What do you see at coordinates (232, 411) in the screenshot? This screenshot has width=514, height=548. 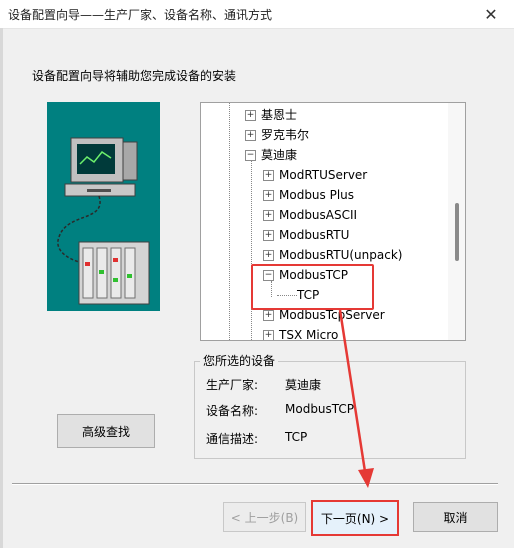 I see `device-name-label: 设备名称:` at bounding box center [232, 411].